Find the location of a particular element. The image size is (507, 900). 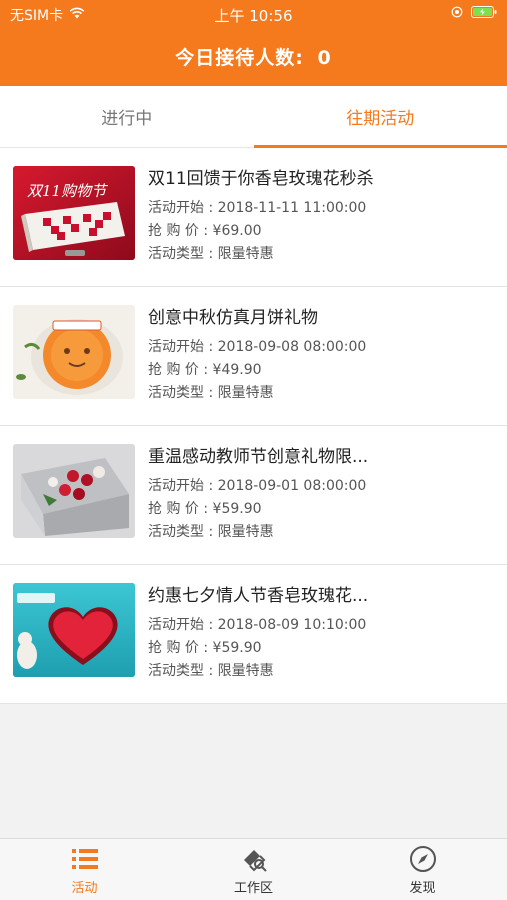

top-header: 无SIM卡 上午 10:56 今日接待人数: 0 is located at coordinates (253, 43).